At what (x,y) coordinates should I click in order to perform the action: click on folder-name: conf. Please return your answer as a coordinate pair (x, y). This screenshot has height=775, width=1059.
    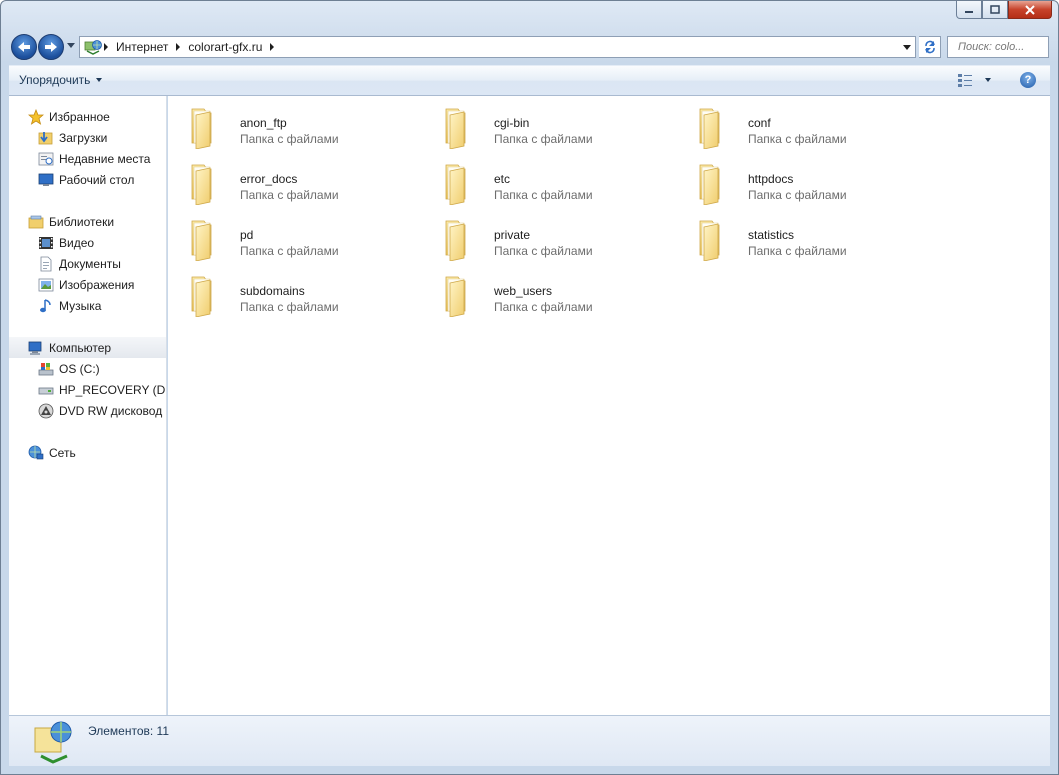
    Looking at the image, I should click on (759, 123).